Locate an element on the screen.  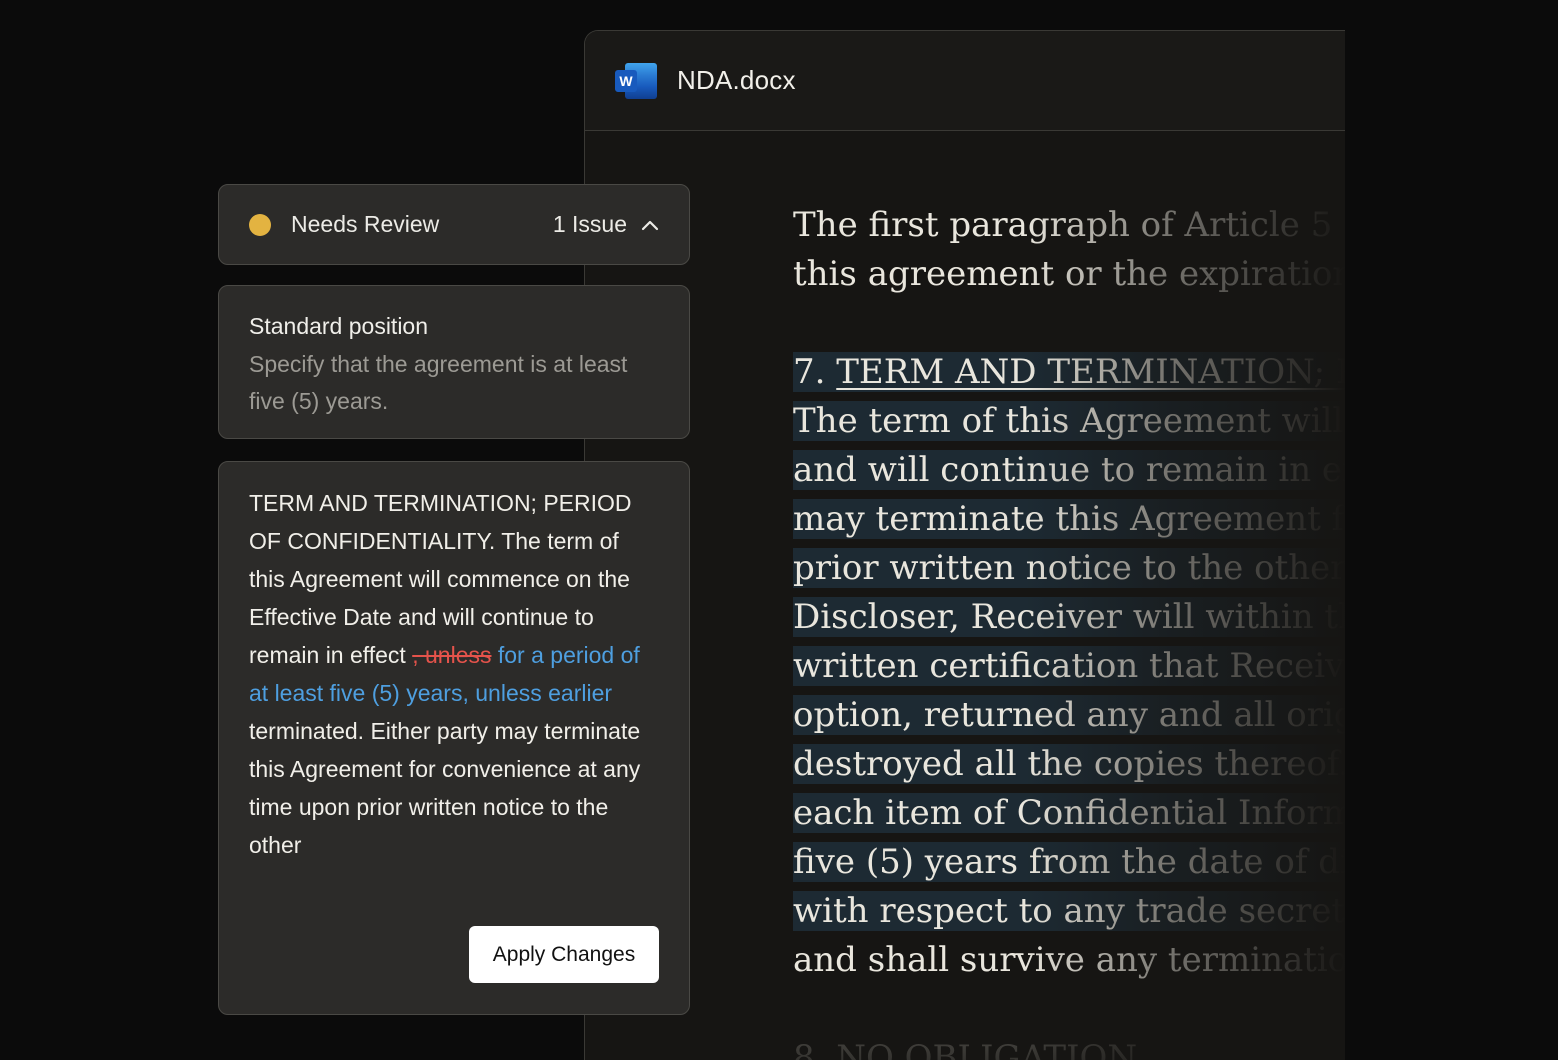
document-line: Discloser, Receiver will within thi is located at coordinates (1069, 617).